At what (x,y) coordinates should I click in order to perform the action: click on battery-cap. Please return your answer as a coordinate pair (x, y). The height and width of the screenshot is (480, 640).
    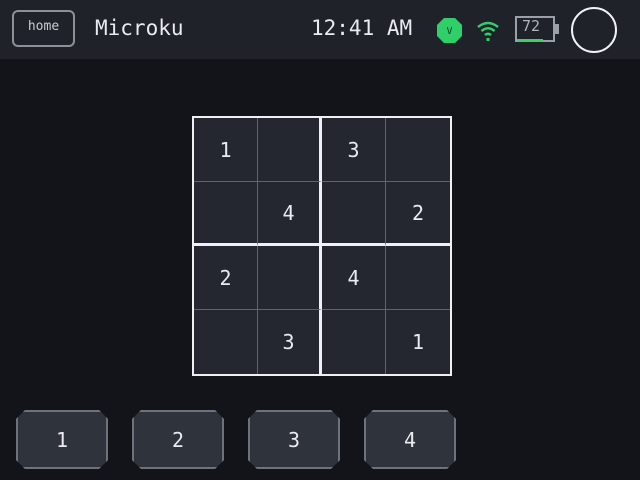
    Looking at the image, I should click on (557, 29).